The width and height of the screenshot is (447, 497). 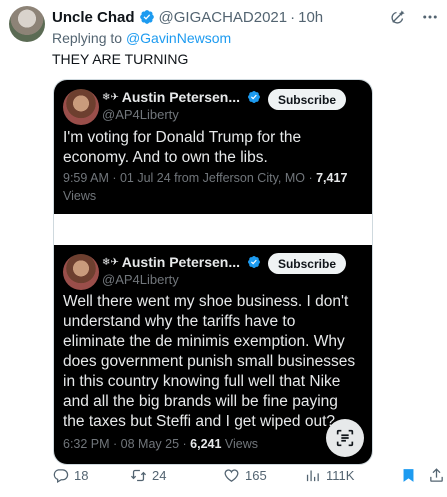 I want to click on header-actions, so click(x=414, y=17).